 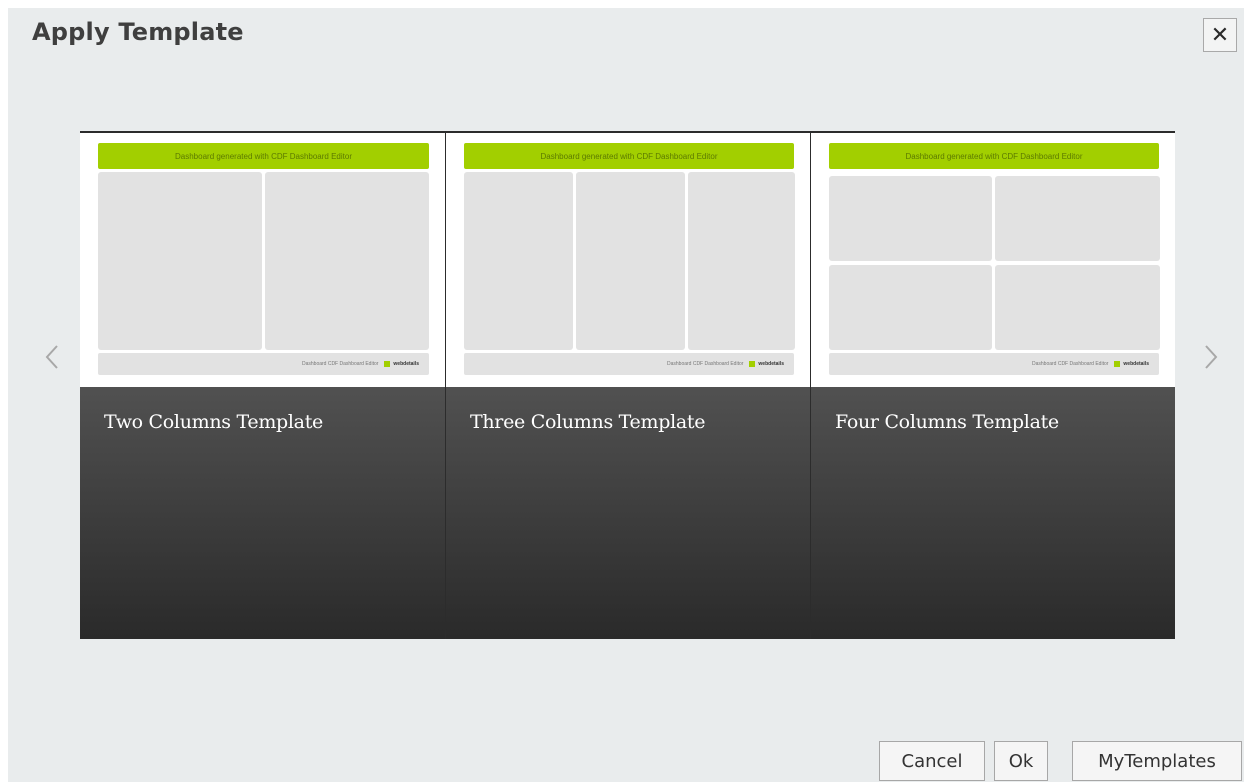 What do you see at coordinates (1021, 761) in the screenshot?
I see `ok-button: Ok` at bounding box center [1021, 761].